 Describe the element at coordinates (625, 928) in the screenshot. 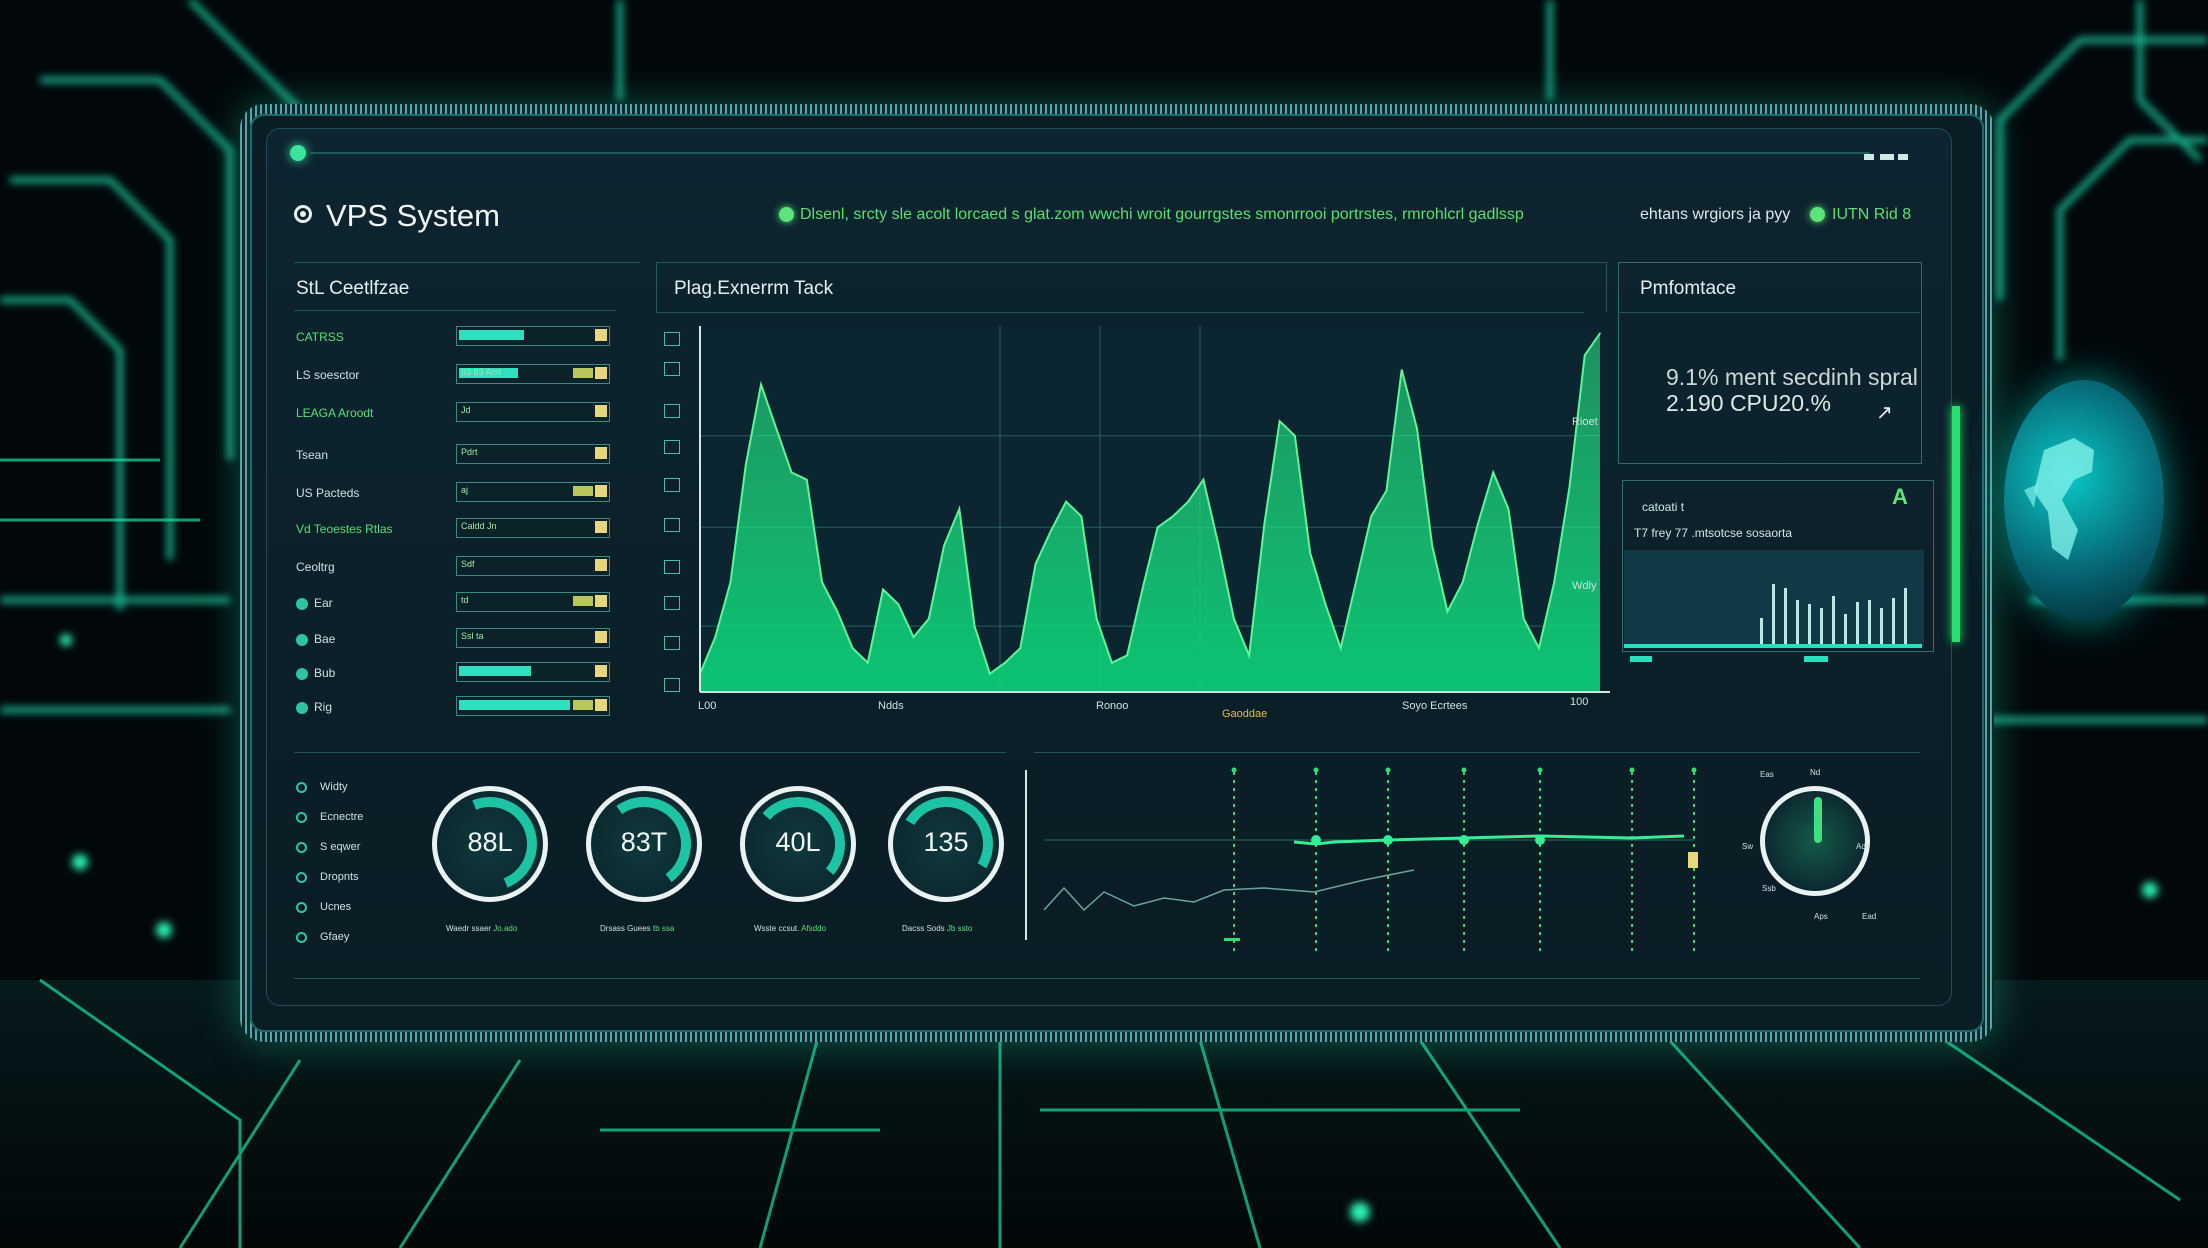

I see `gauge-caption-text: Drsass Guees` at that location.